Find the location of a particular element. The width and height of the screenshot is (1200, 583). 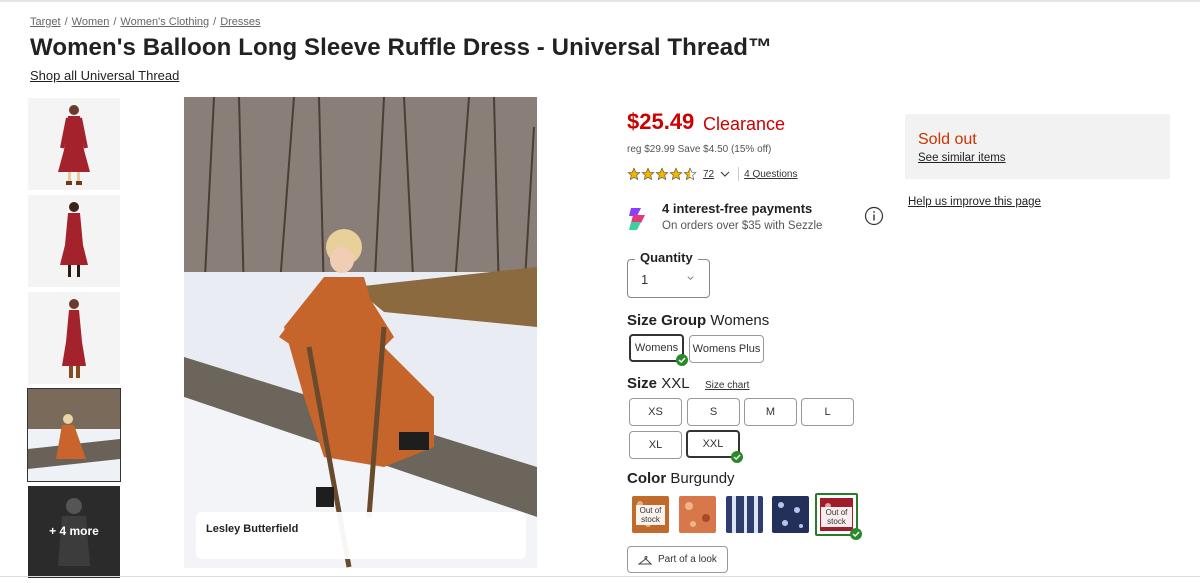

breadcrumb: Target / Women / Women's Clothing / Dresses is located at coordinates (145, 22).